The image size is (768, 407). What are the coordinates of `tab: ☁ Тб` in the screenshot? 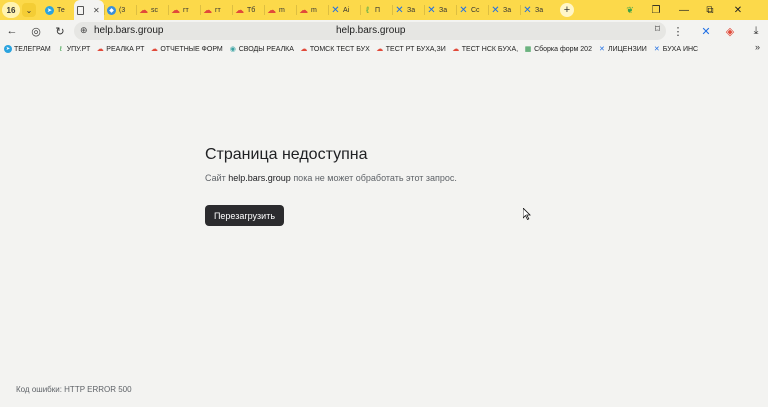 It's located at (248, 10).